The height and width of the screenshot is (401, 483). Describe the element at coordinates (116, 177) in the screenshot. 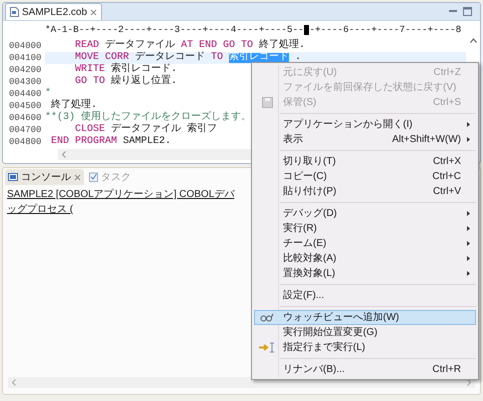

I see `tab-label: タスク` at that location.